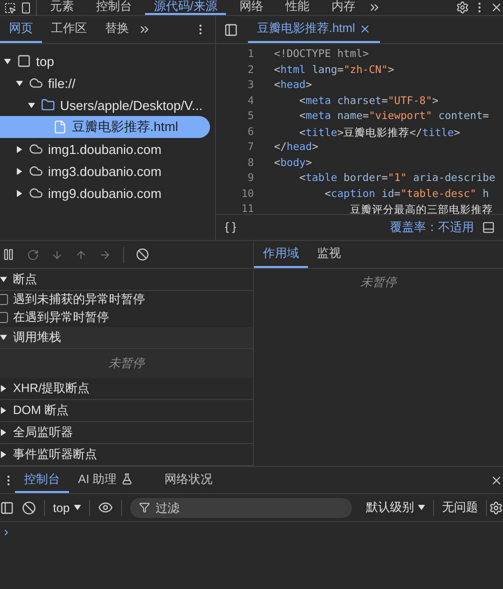  I want to click on line-number: 4, so click(250, 101).